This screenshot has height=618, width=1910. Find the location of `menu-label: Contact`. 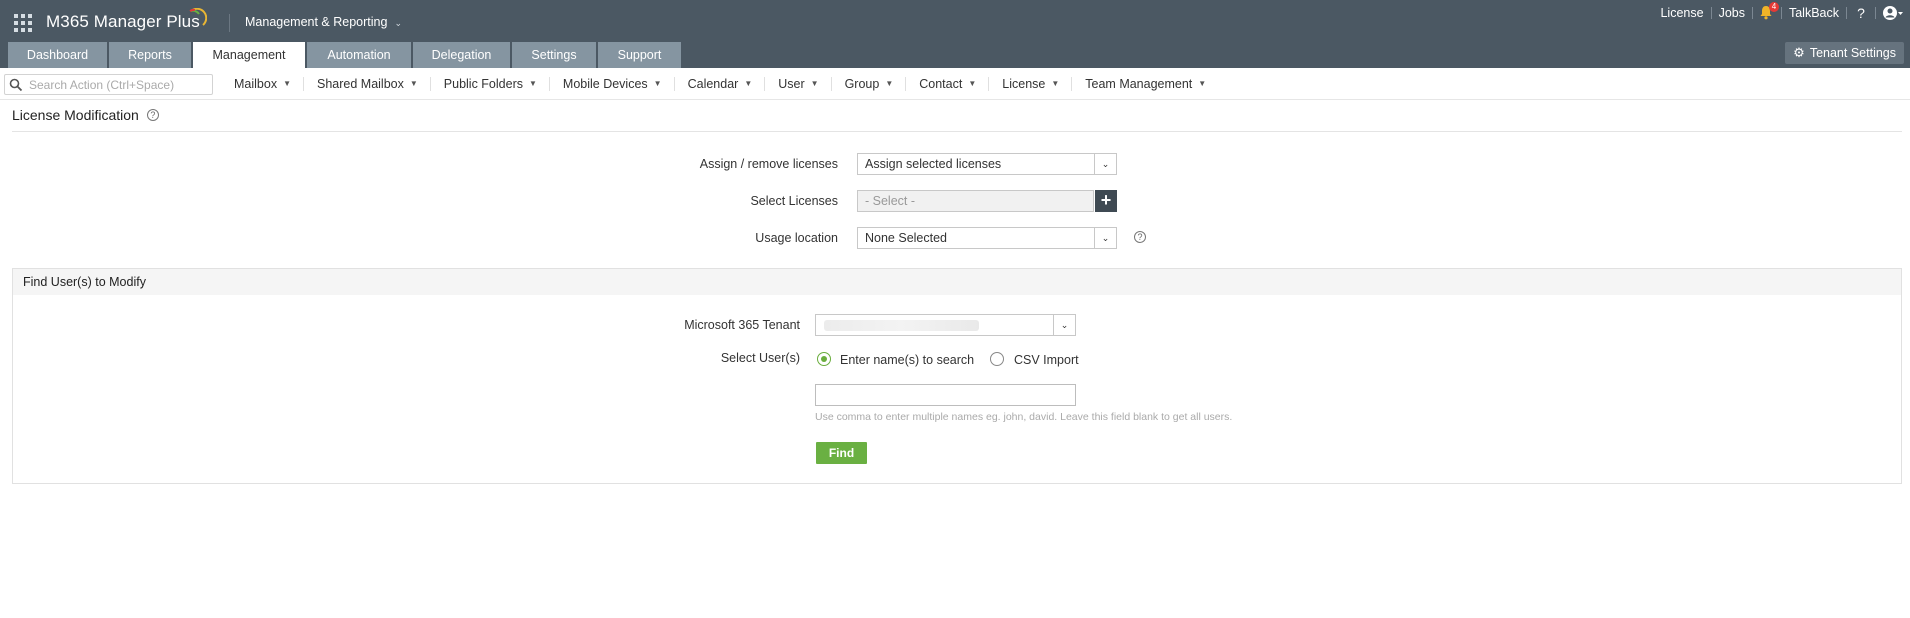

menu-label: Contact is located at coordinates (941, 84).